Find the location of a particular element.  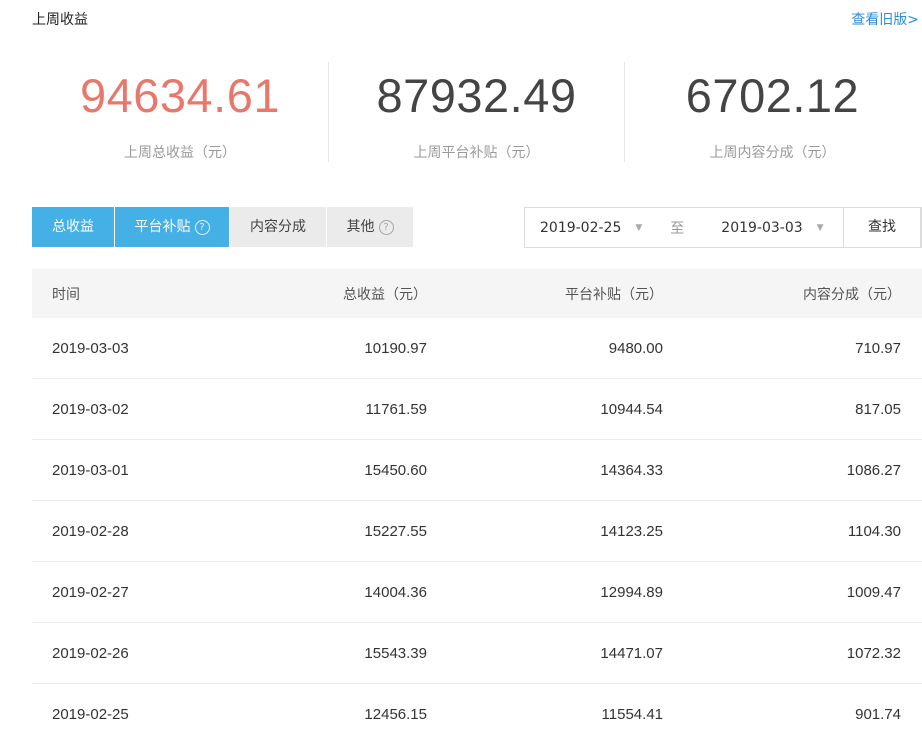

tab-label: 总收益 is located at coordinates (73, 227).